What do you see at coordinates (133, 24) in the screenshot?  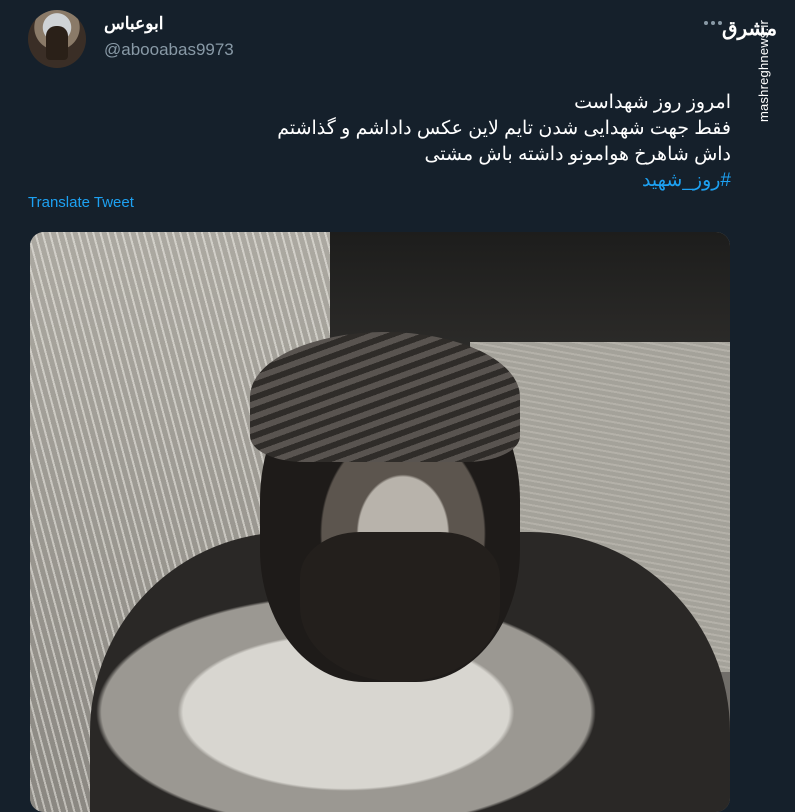 I see `display-name: ابوعباس` at bounding box center [133, 24].